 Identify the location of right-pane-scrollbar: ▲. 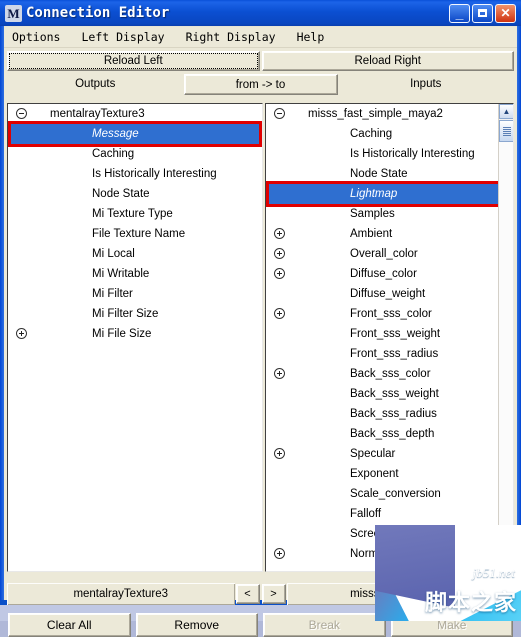
(505, 337).